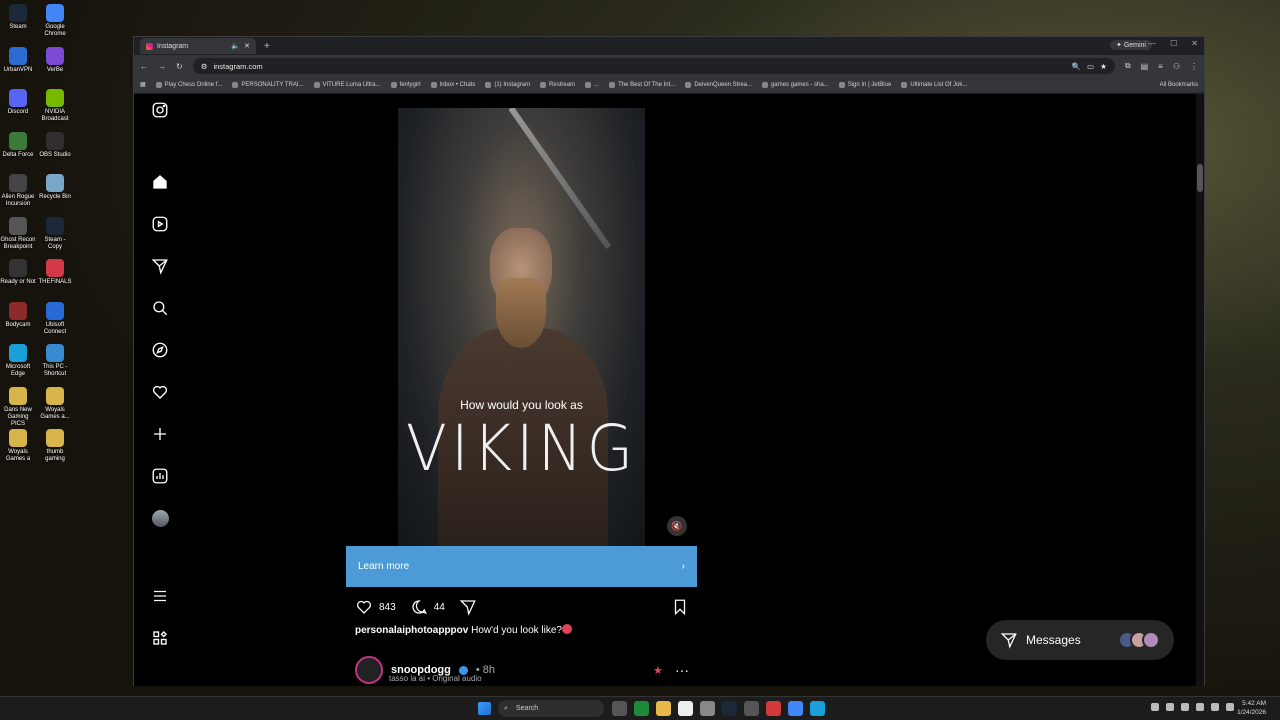 This screenshot has width=1280, height=720. I want to click on desktop-icon: VerBe, so click(55, 60).